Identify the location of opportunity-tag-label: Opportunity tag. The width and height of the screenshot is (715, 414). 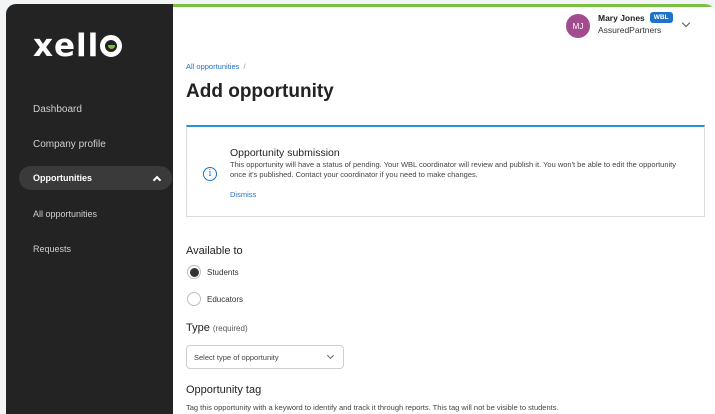
(224, 390).